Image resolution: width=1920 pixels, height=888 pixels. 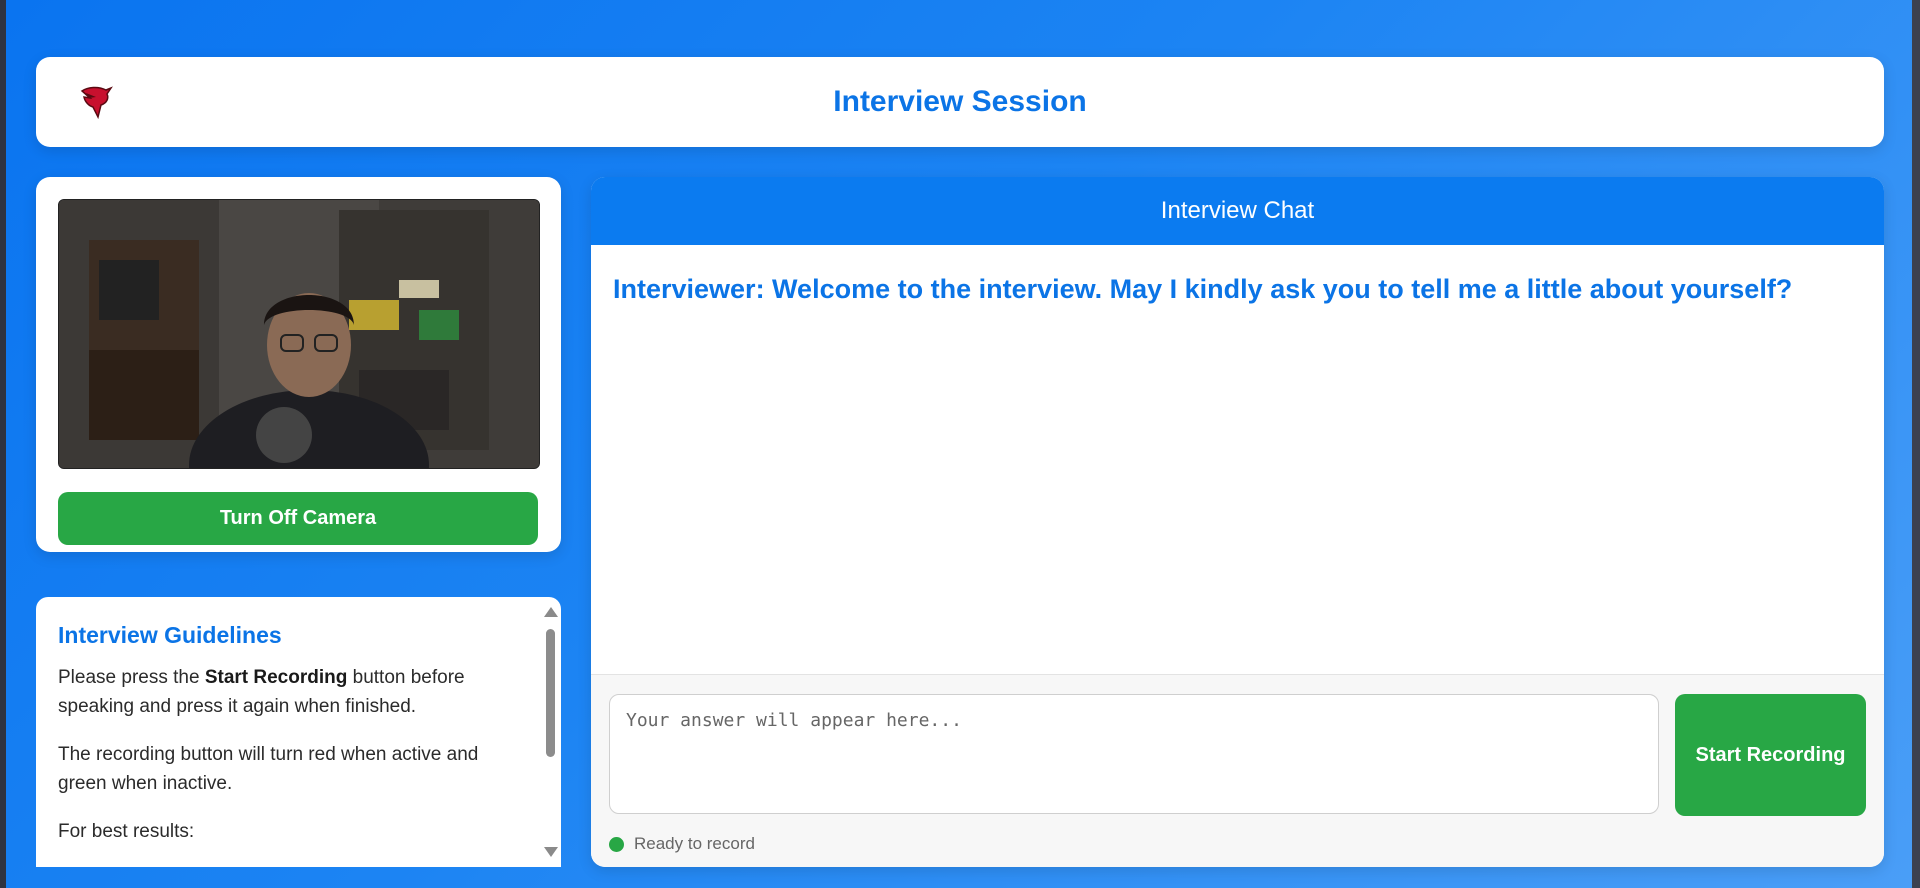 I want to click on window-frame-left, so click(x=3, y=444).